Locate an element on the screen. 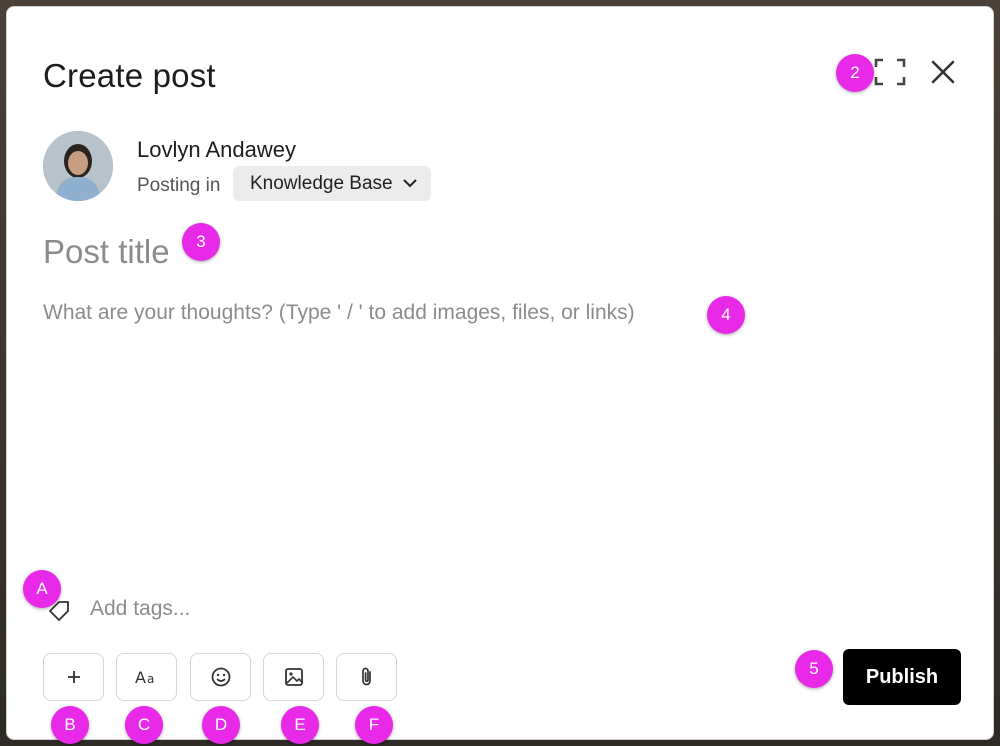 This screenshot has width=1000, height=746. smiley-icon is located at coordinates (220, 677).